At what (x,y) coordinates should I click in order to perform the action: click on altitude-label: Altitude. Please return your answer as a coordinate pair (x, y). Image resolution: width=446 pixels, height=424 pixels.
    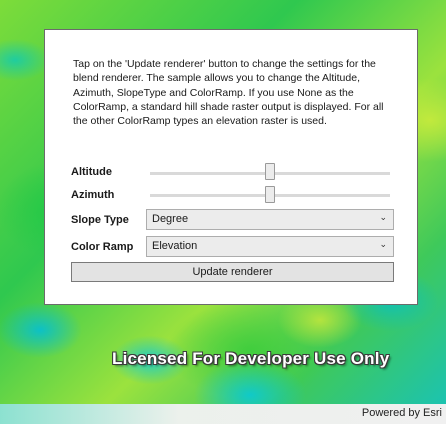
    Looking at the image, I should click on (91, 172).